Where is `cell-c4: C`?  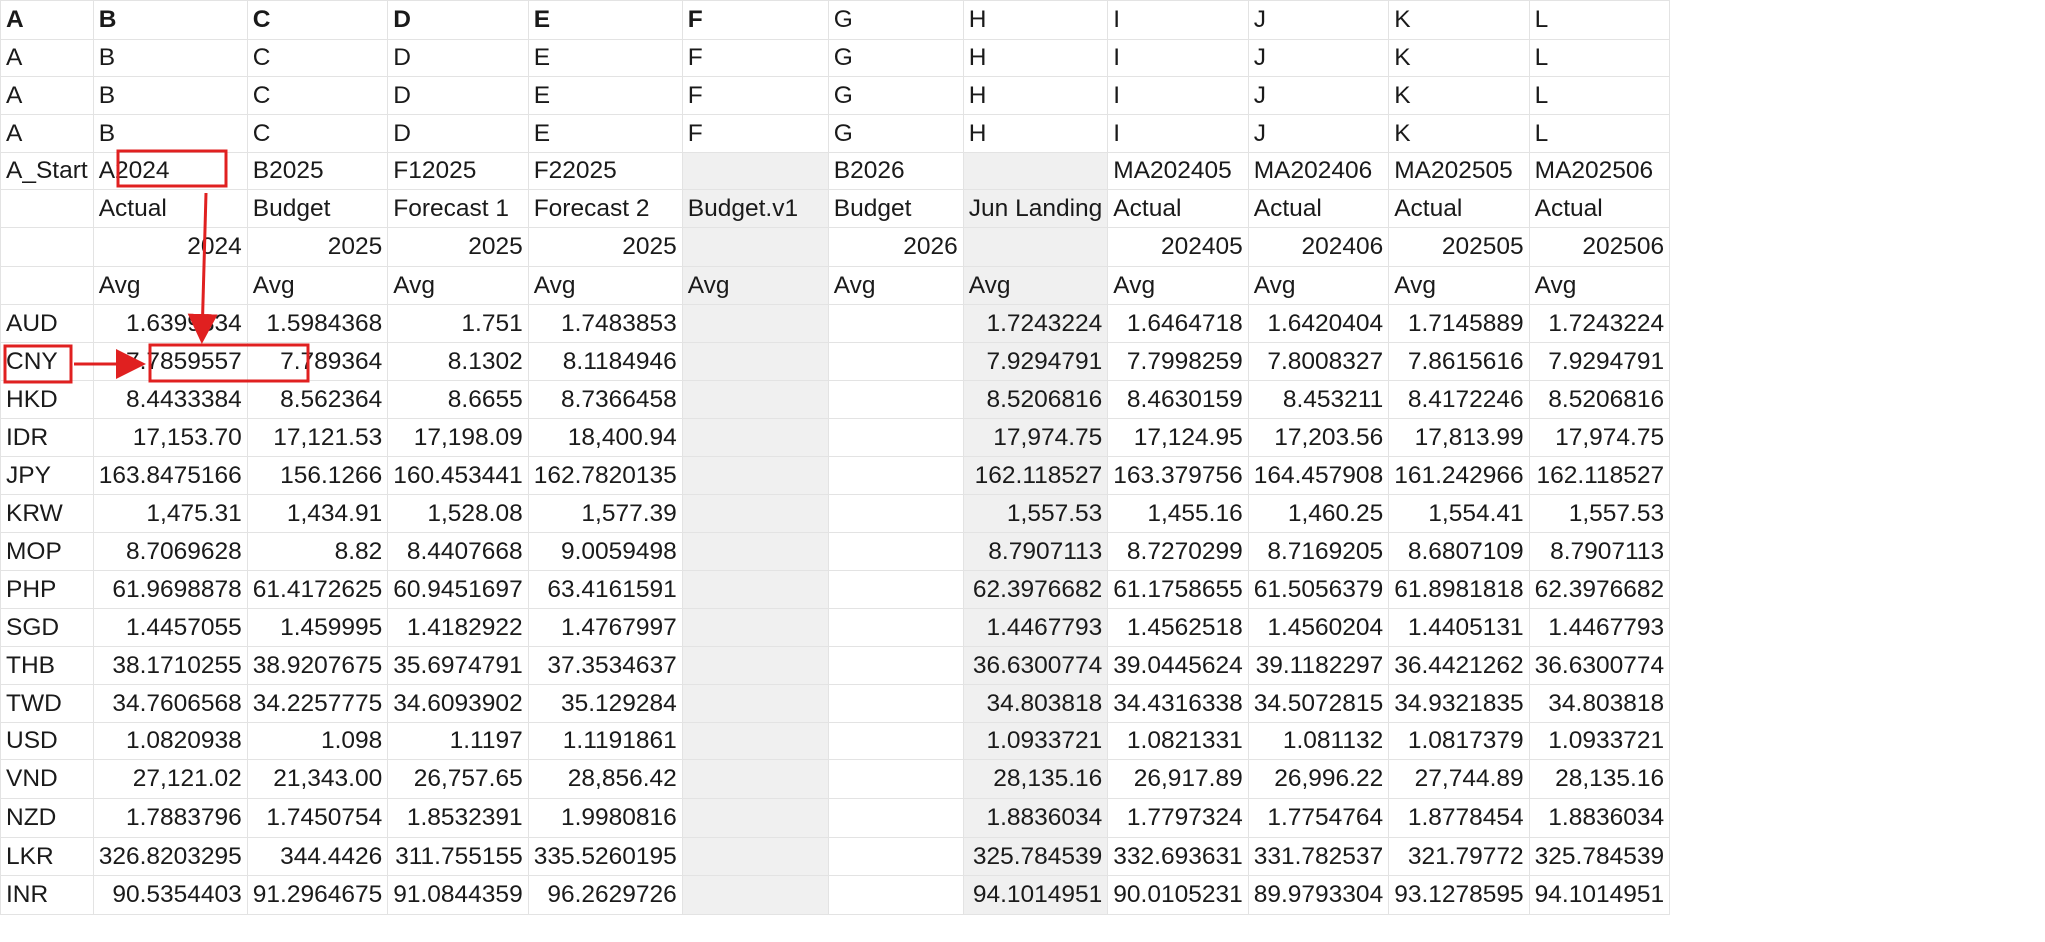
cell-c4: C is located at coordinates (317, 133).